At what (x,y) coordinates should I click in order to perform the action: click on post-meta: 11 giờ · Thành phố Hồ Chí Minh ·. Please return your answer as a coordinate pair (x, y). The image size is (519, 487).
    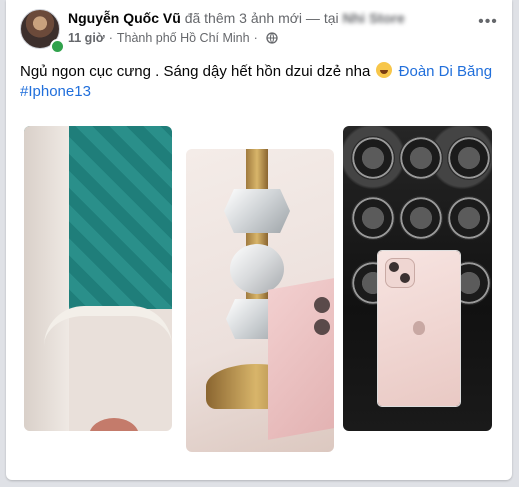
    Looking at the image, I should click on (173, 38).